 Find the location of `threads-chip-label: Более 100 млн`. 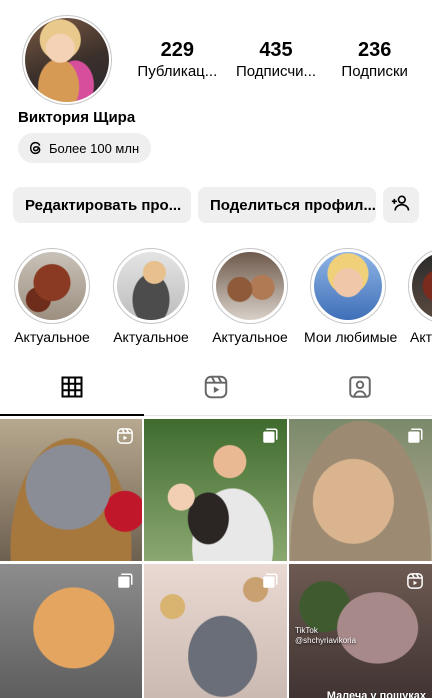

threads-chip-label: Более 100 млн is located at coordinates (94, 148).